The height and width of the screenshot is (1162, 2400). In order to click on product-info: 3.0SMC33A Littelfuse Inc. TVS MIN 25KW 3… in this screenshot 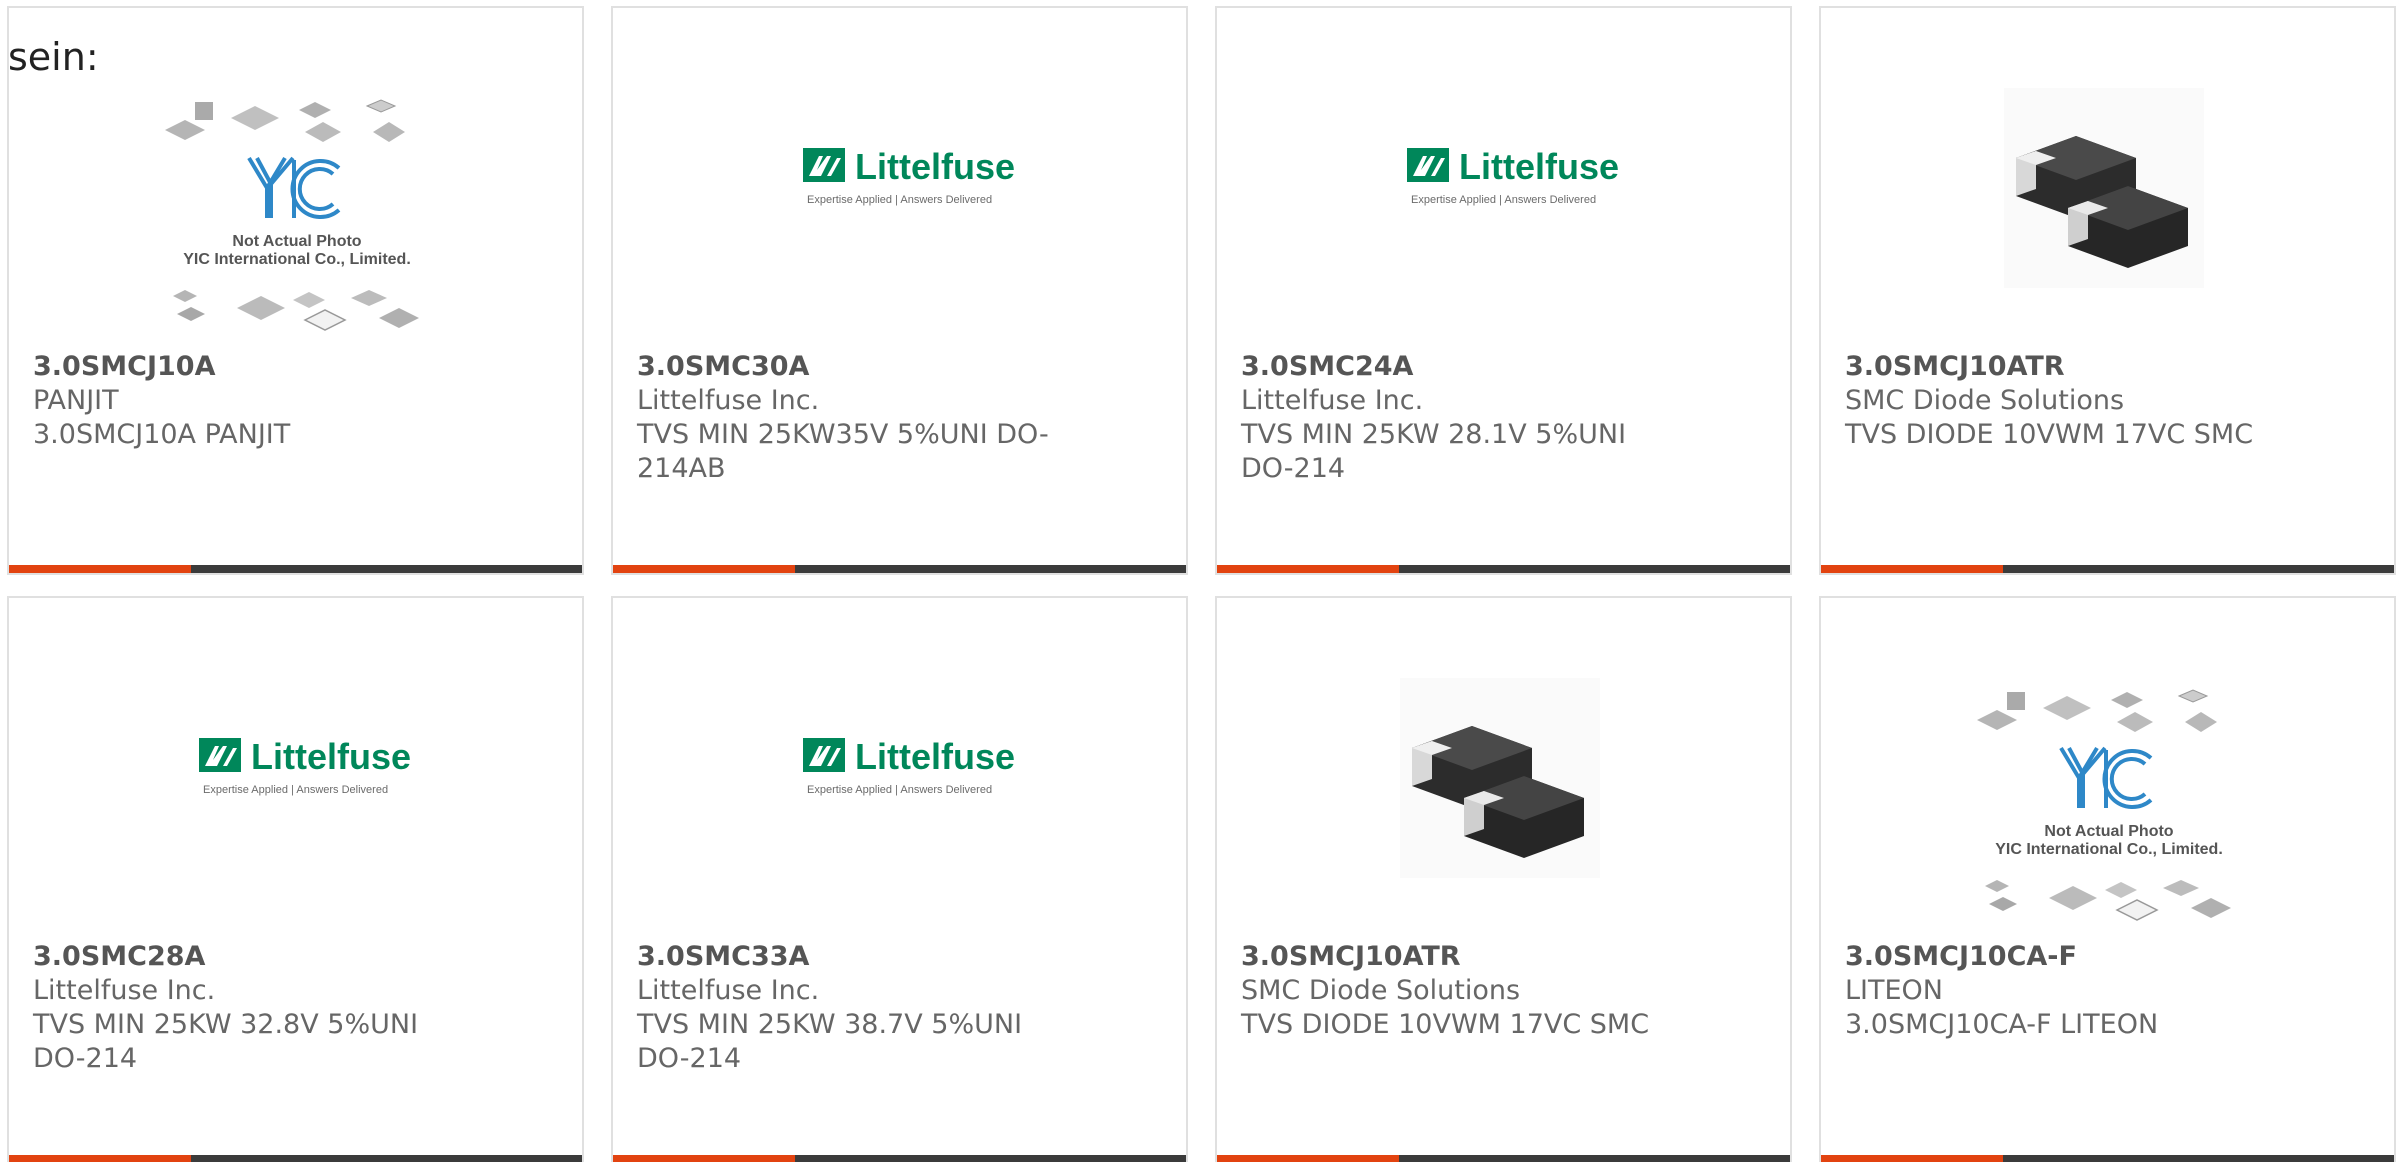, I will do `click(847, 1008)`.